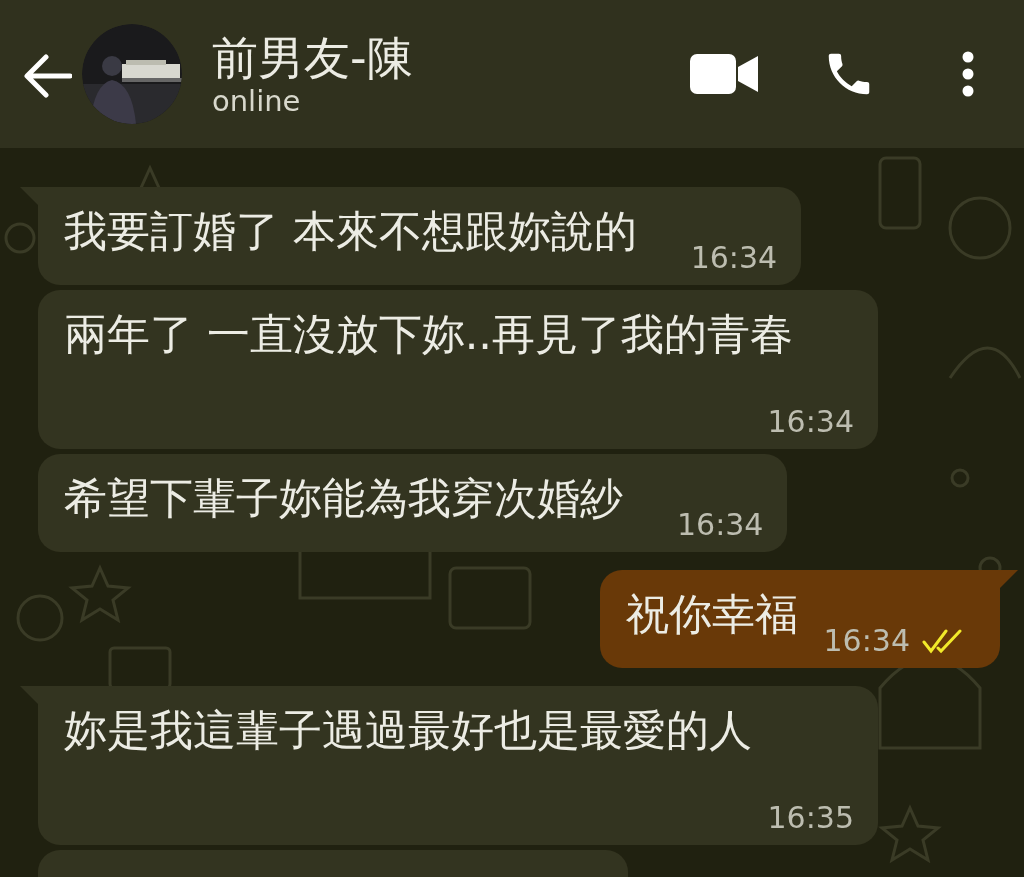 The width and height of the screenshot is (1024, 877). Describe the element at coordinates (711, 614) in the screenshot. I see `message-text: 祝你幸福` at that location.